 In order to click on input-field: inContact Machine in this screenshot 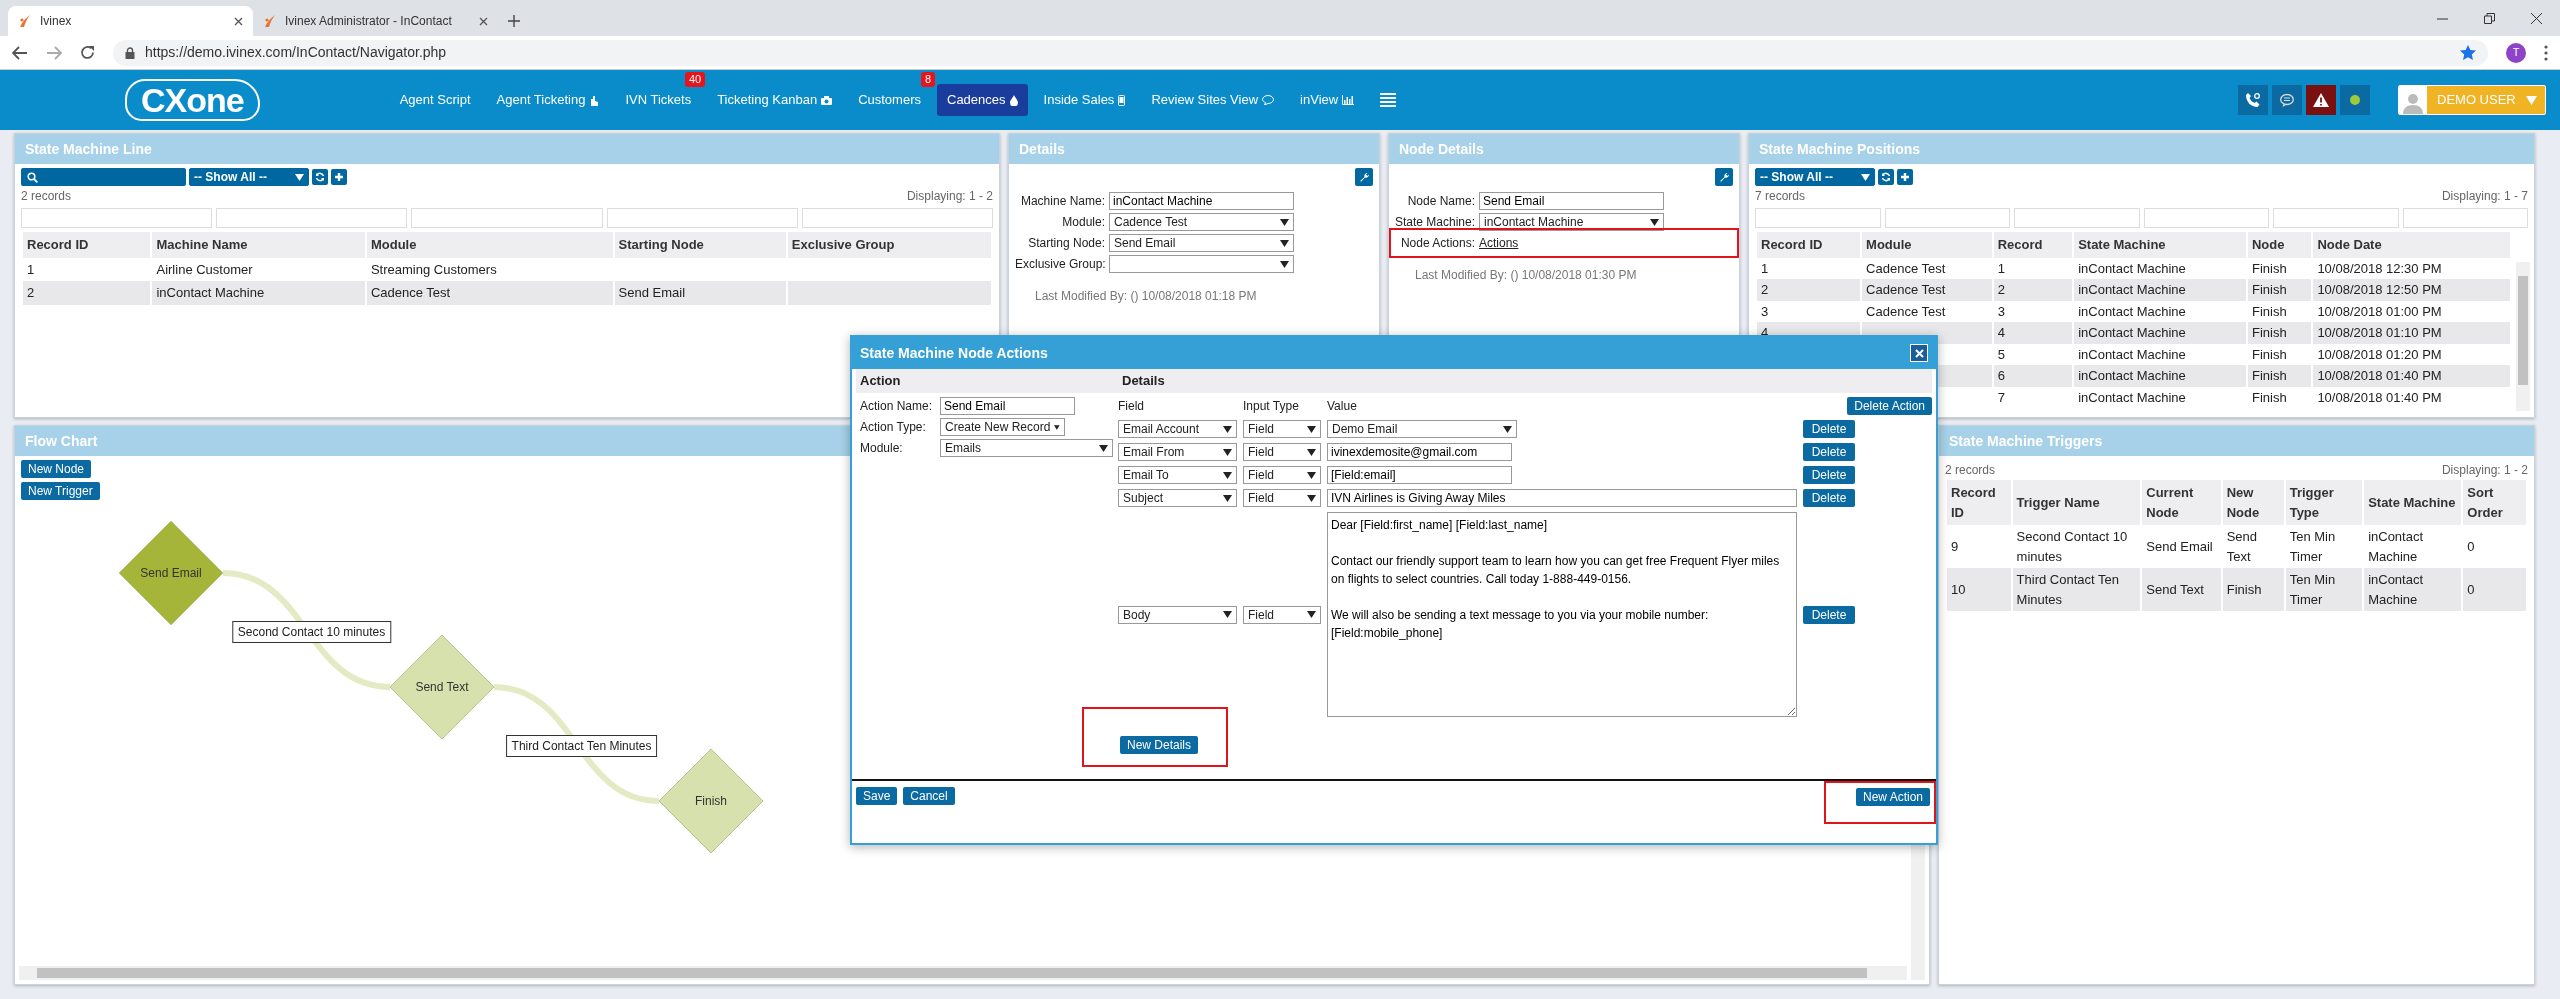, I will do `click(1201, 201)`.